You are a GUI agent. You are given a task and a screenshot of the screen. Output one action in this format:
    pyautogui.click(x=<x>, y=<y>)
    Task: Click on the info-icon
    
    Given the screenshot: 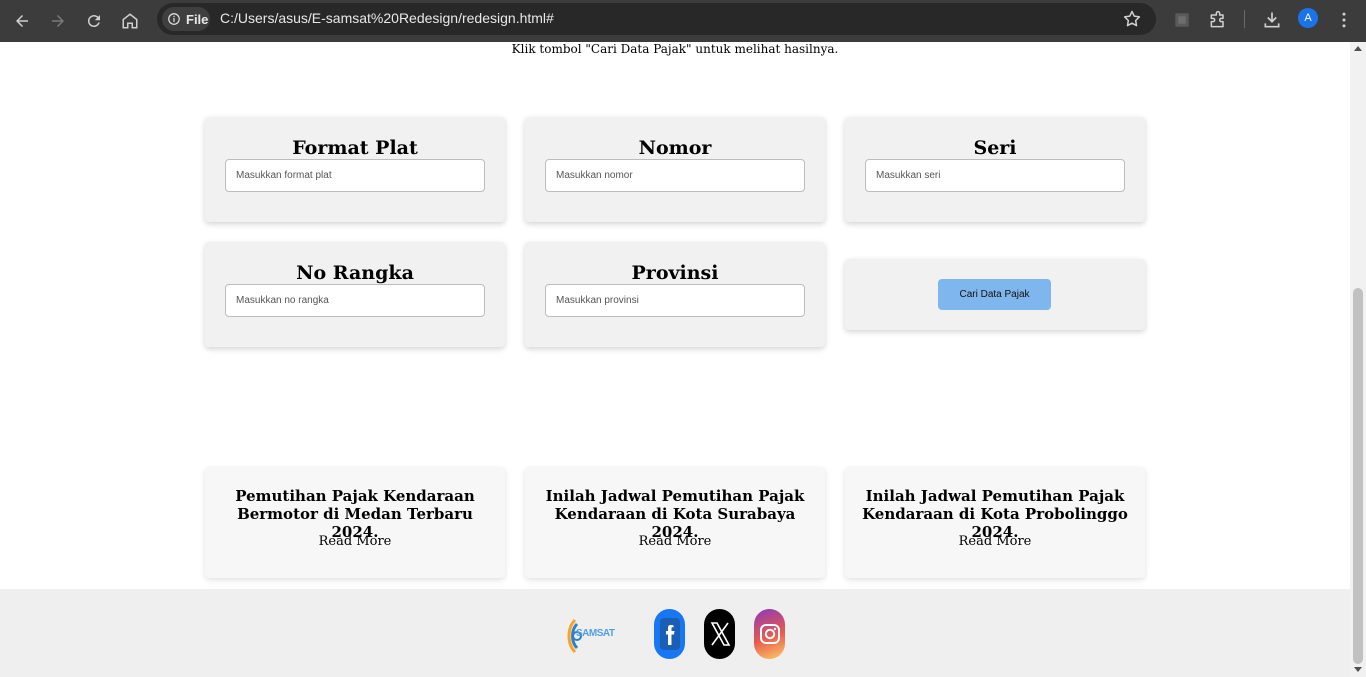 What is the action you would take?
    pyautogui.click(x=174, y=19)
    